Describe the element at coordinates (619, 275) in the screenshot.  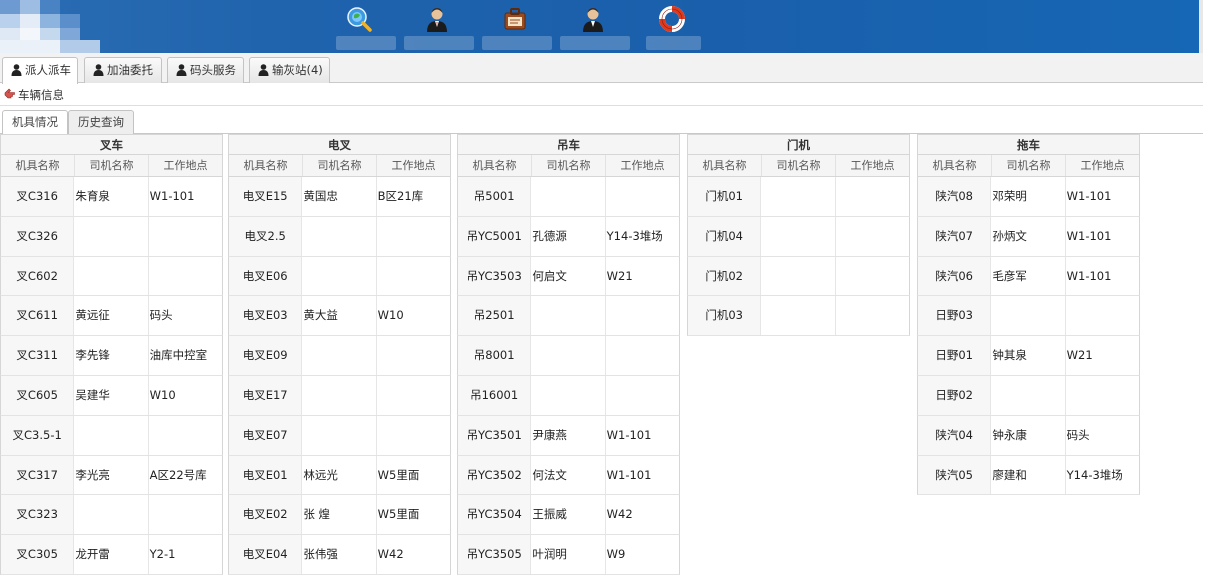
I see `work-location-cell: W21` at that location.